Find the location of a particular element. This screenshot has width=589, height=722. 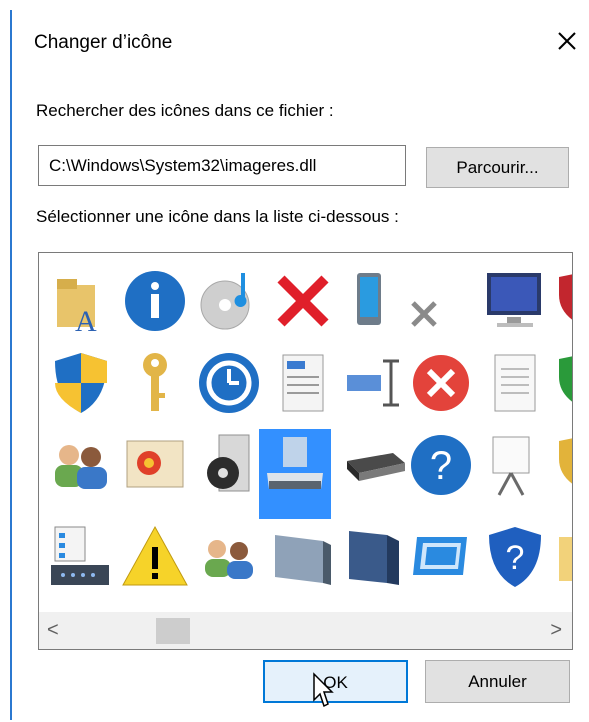

cd-music-icon is located at coordinates (229, 301).